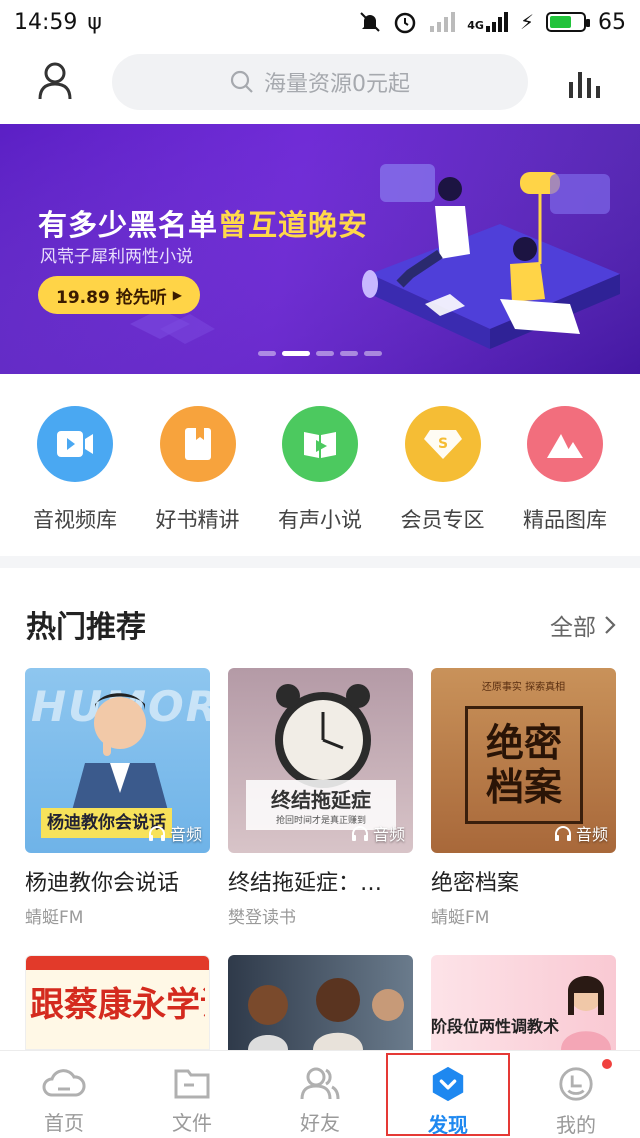  Describe the element at coordinates (610, 625) in the screenshot. I see `chevron-right-icon` at that location.